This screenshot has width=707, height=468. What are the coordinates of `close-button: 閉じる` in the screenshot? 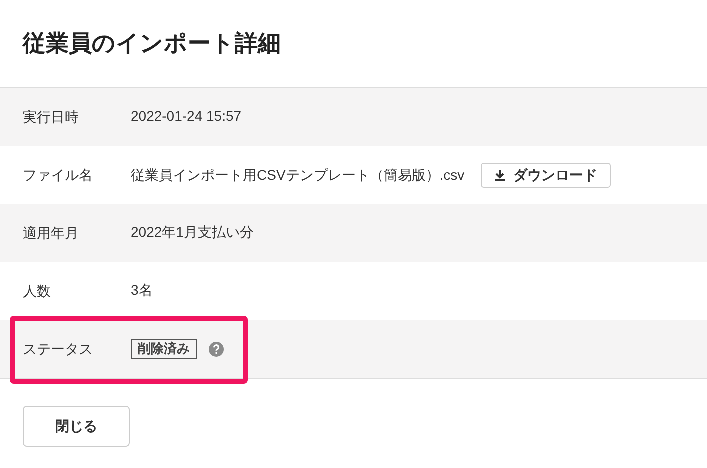 It's located at (76, 426).